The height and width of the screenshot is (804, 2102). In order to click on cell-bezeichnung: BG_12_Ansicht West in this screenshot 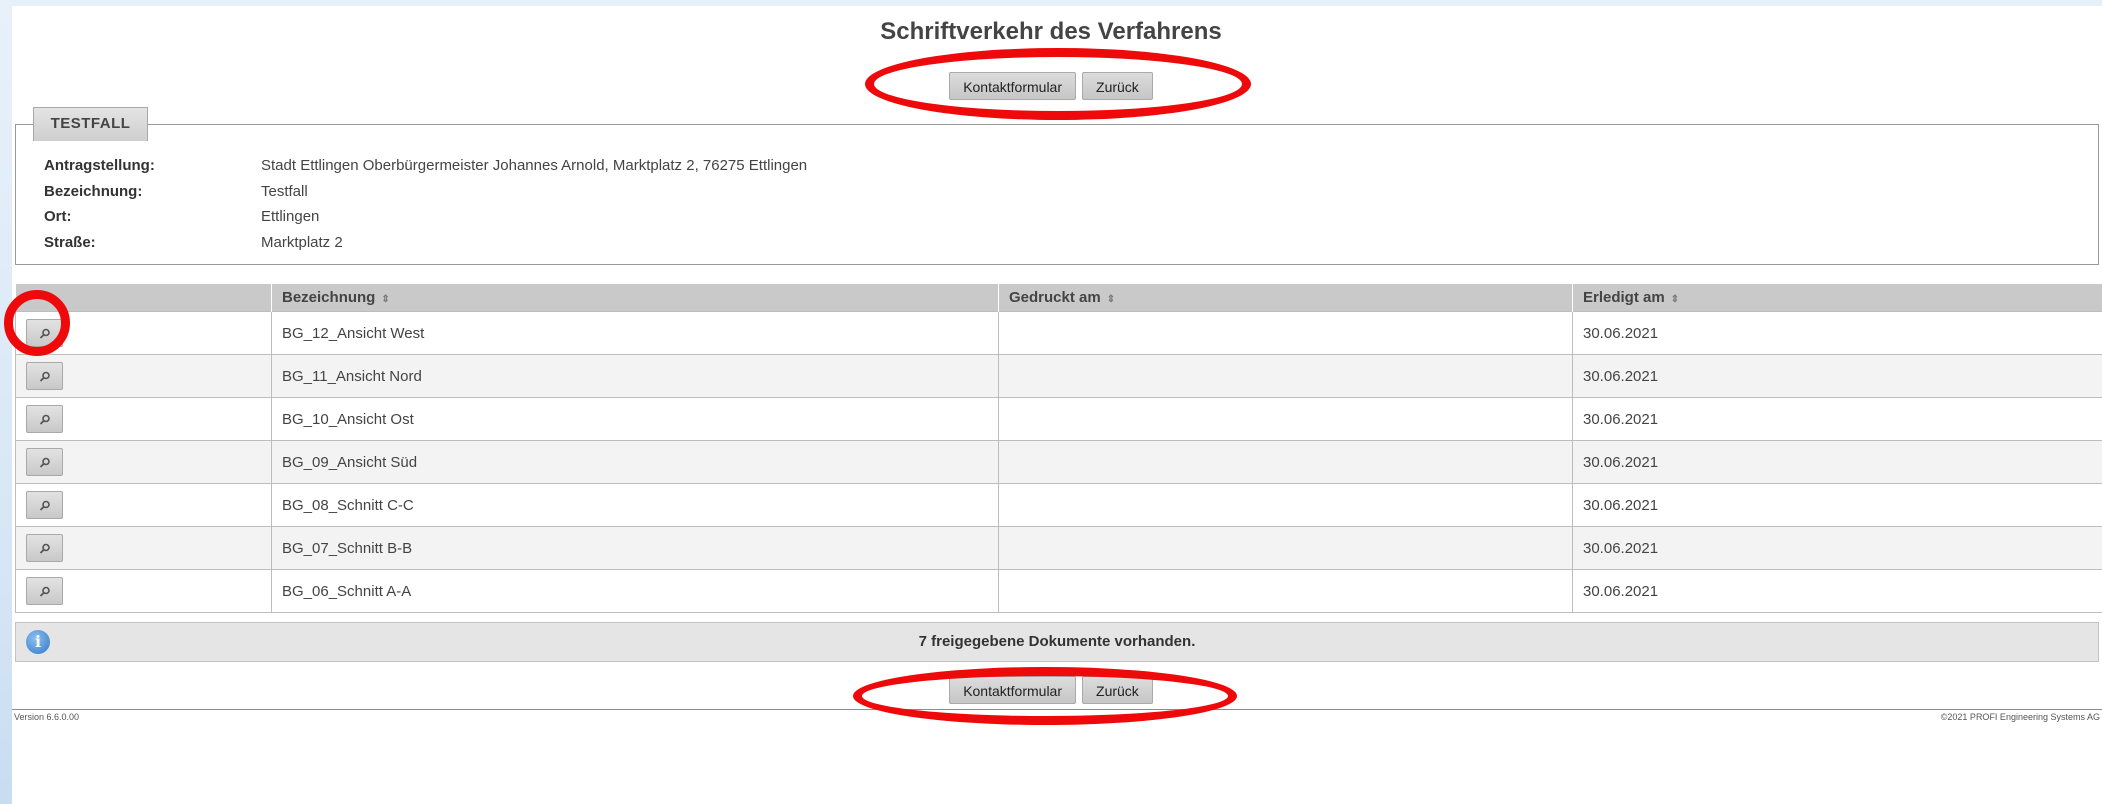, I will do `click(635, 333)`.